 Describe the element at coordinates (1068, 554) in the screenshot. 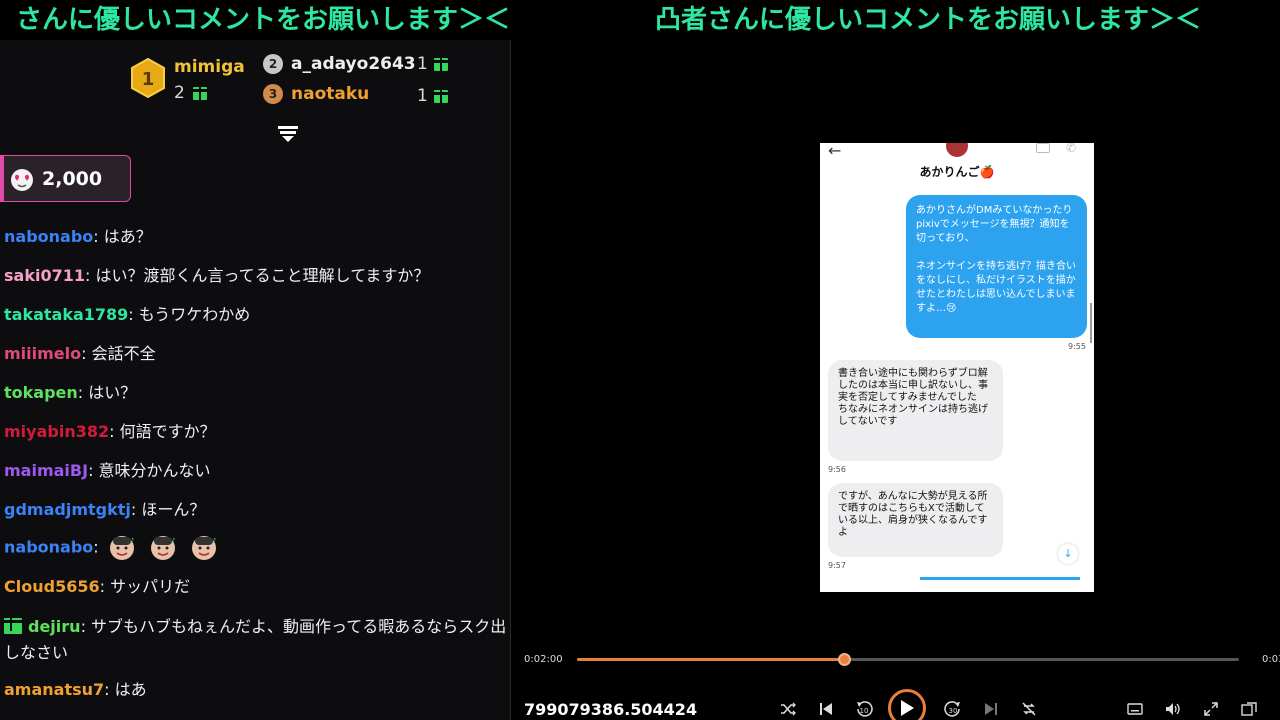

I see `scroll-down-icon: ↓` at that location.